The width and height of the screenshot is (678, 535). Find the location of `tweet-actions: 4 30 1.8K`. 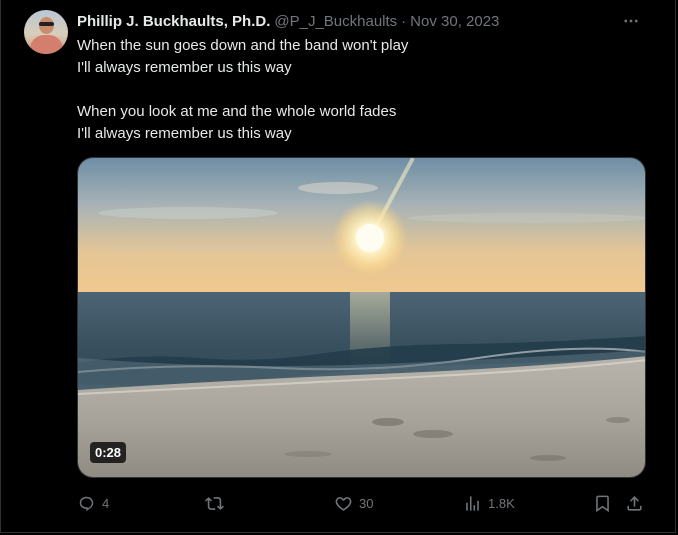

tweet-actions: 4 30 1.8K is located at coordinates (362, 503).